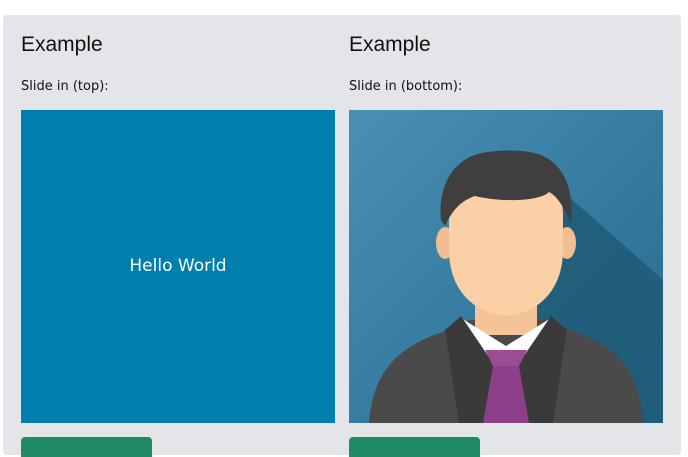 The image size is (688, 457). What do you see at coordinates (406, 86) in the screenshot?
I see `example-label: Slide in (bottom):` at bounding box center [406, 86].